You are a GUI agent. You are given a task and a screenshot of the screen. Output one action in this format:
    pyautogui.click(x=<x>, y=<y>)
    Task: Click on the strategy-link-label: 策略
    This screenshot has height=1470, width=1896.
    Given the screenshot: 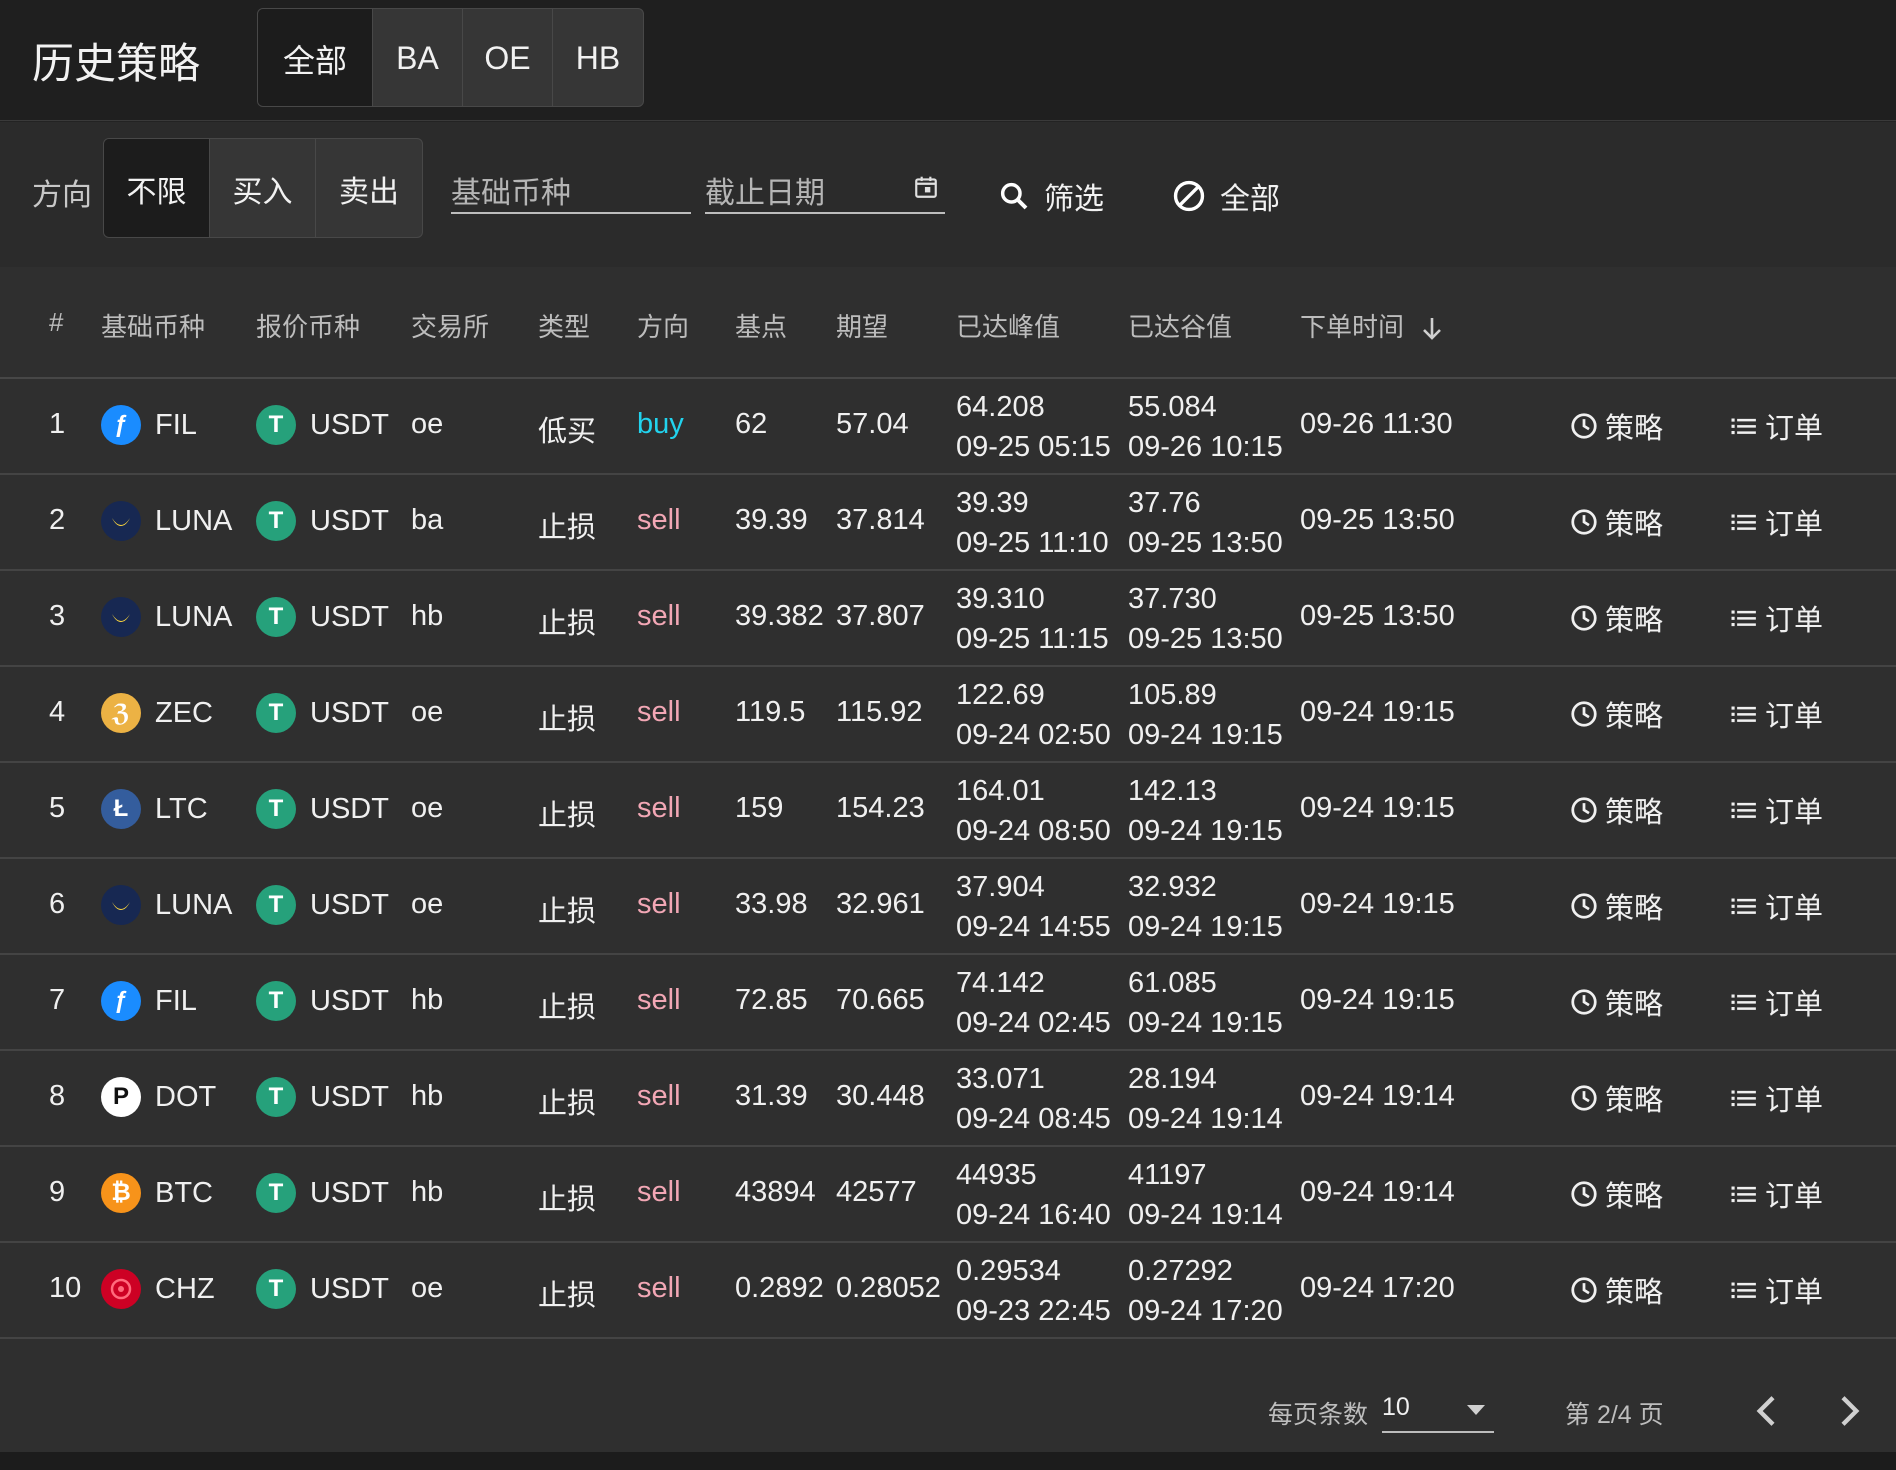 What is the action you would take?
    pyautogui.click(x=1634, y=1101)
    